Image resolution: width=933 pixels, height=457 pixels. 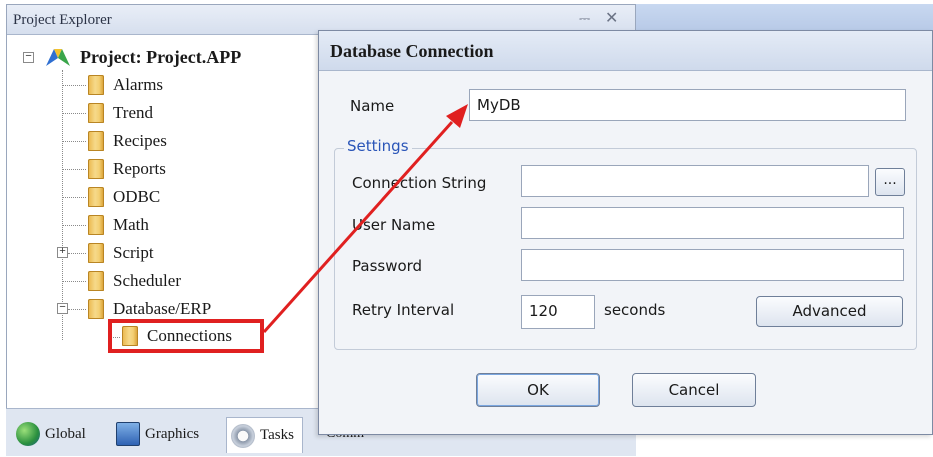 I want to click on tab-label: Global, so click(x=65, y=433).